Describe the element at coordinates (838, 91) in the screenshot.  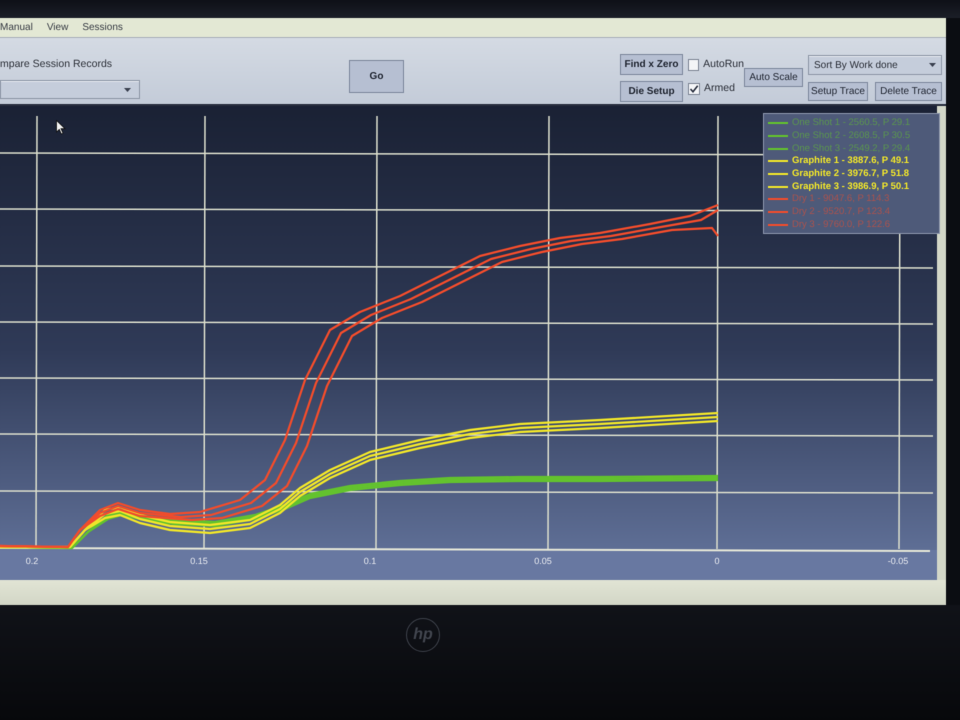
I see `setup-trace-button: Setup Trace` at that location.